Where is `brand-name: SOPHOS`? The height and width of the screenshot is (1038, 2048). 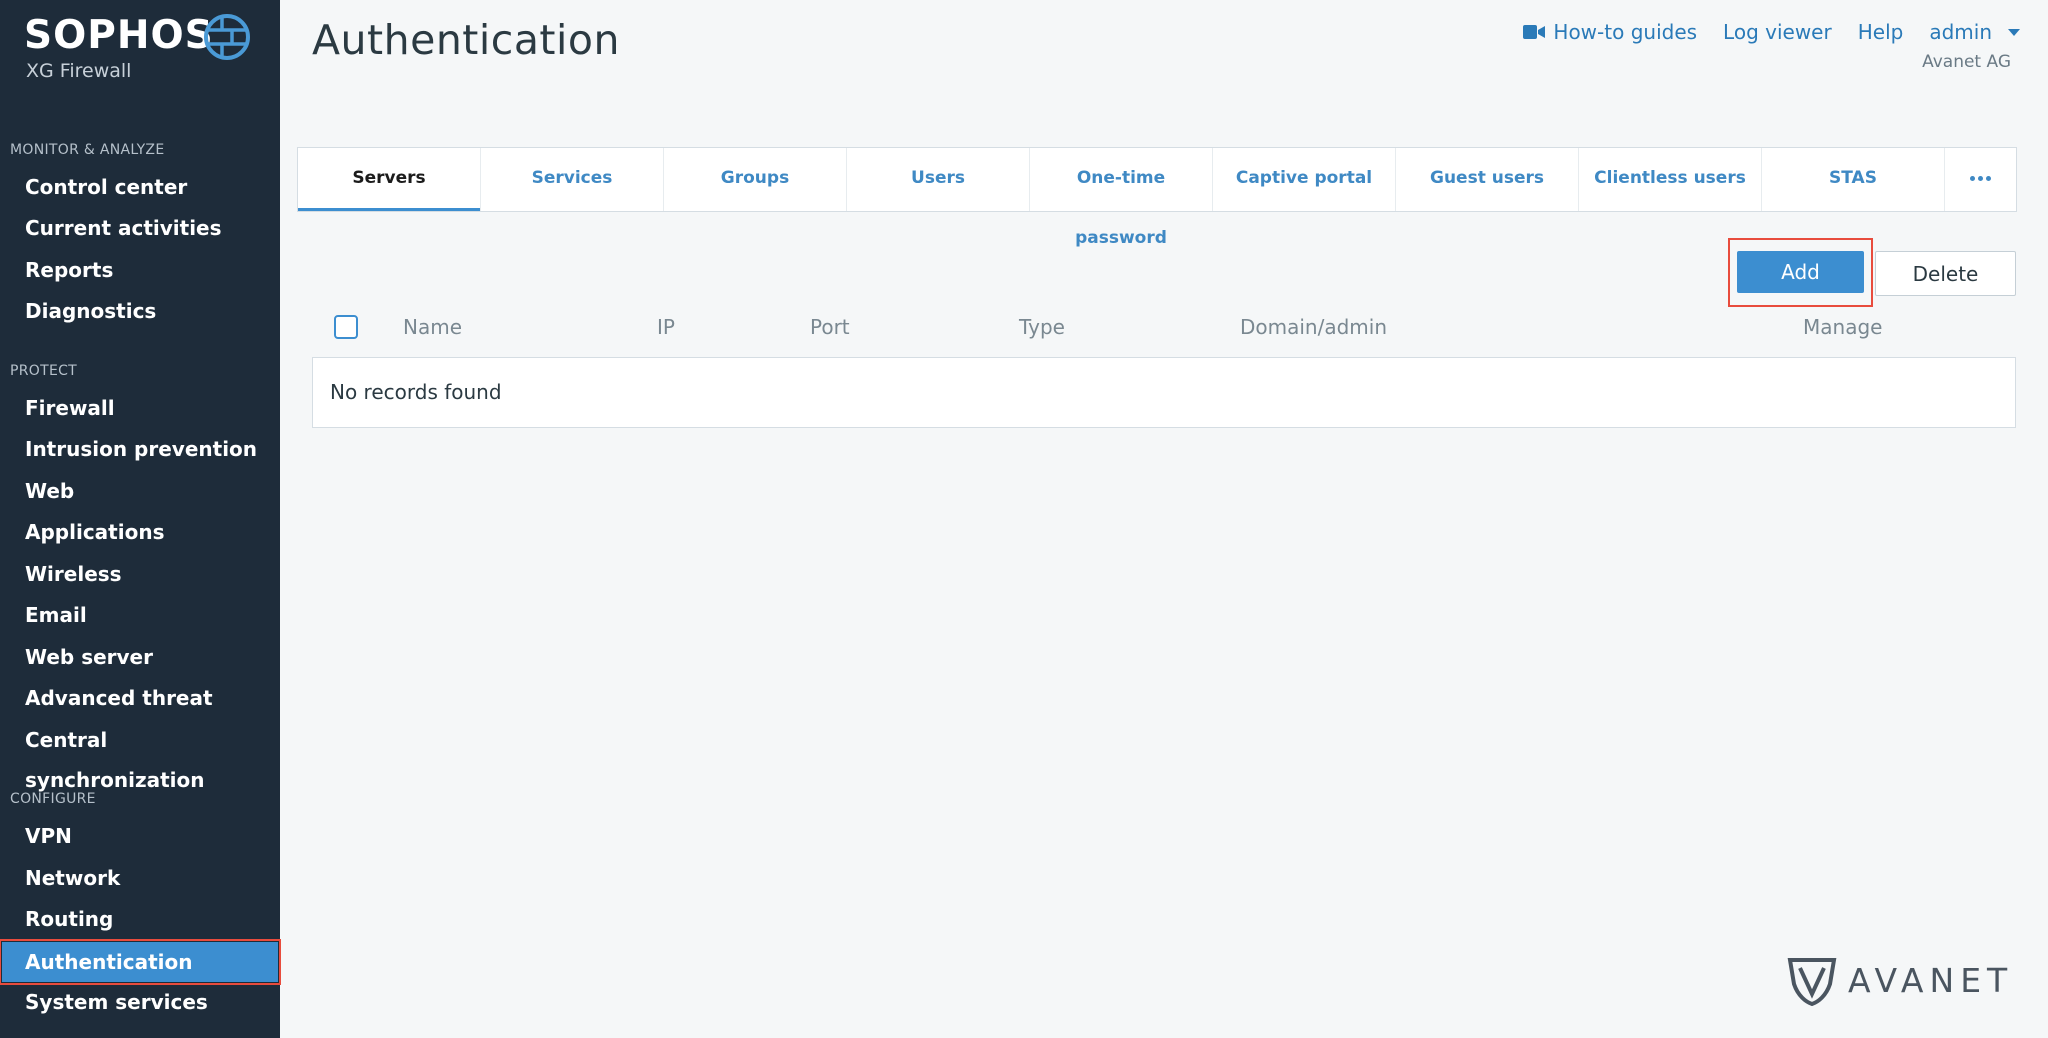 brand-name: SOPHOS is located at coordinates (119, 35).